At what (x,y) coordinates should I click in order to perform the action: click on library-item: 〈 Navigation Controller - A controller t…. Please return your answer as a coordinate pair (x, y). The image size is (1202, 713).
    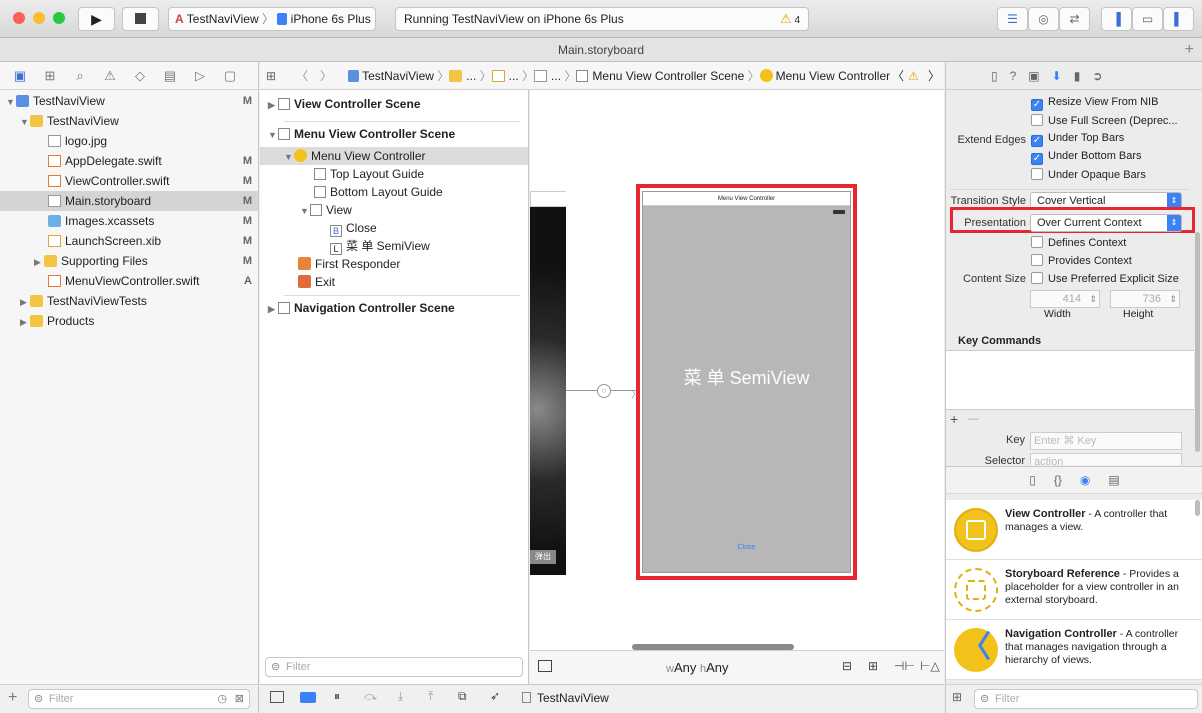
    Looking at the image, I should click on (1074, 650).